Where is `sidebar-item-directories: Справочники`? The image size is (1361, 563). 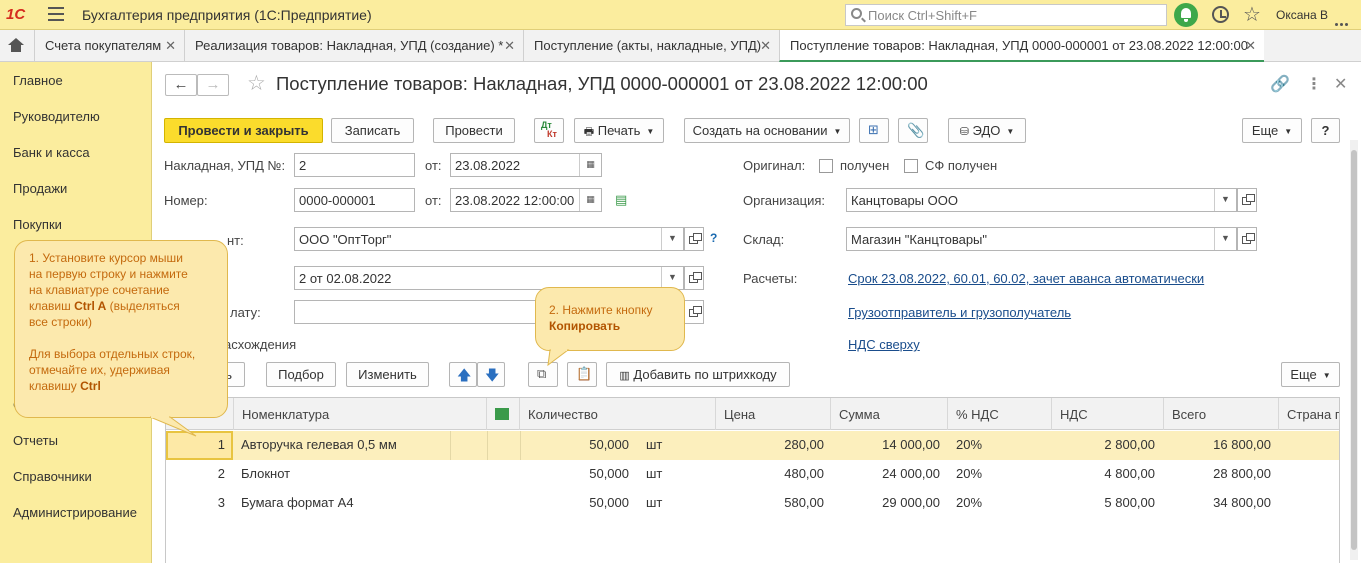 sidebar-item-directories: Справочники is located at coordinates (52, 476).